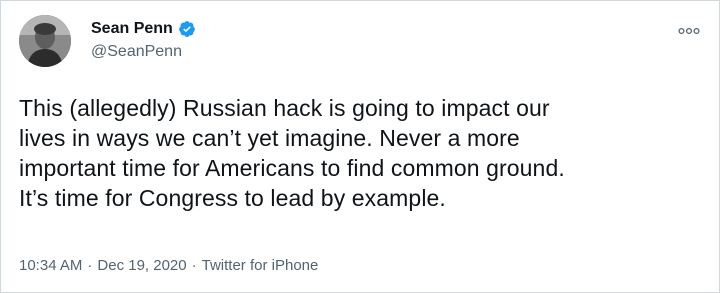 Image resolution: width=720 pixels, height=293 pixels. What do you see at coordinates (132, 29) in the screenshot?
I see `author-display-name: Sean Penn` at bounding box center [132, 29].